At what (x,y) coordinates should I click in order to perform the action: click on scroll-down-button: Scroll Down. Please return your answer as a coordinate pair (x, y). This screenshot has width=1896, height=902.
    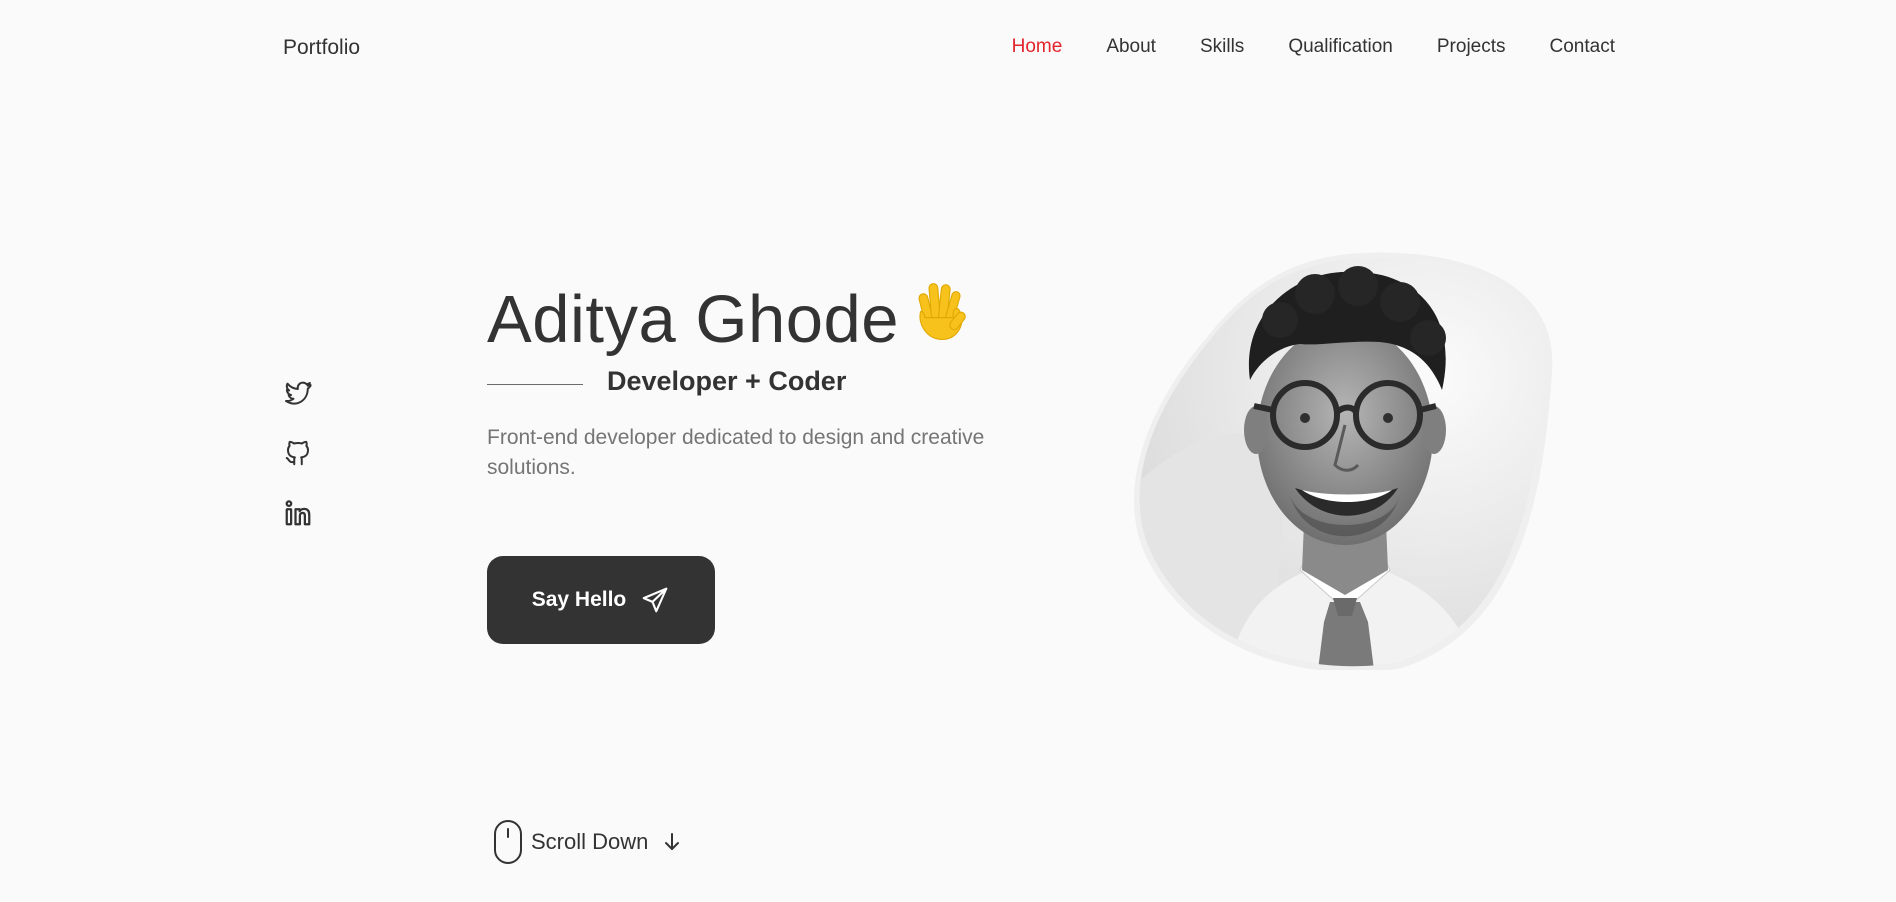
    Looking at the image, I should click on (588, 842).